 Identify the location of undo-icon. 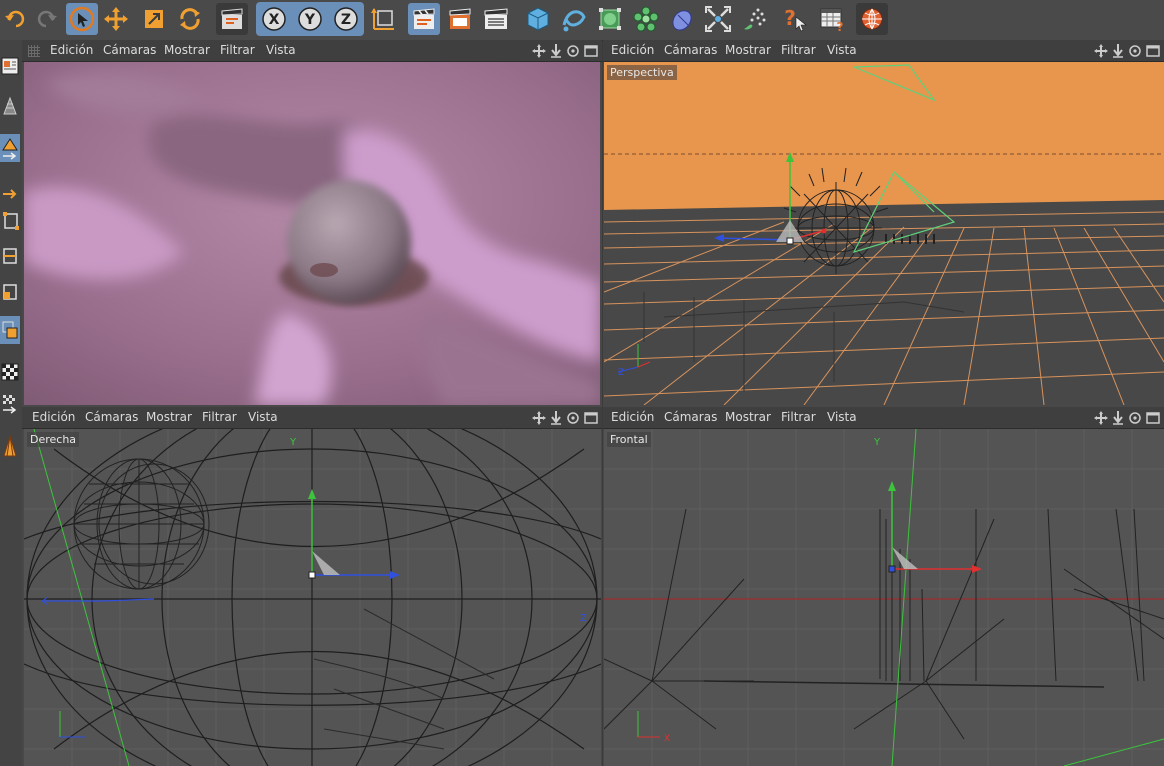
(16, 19).